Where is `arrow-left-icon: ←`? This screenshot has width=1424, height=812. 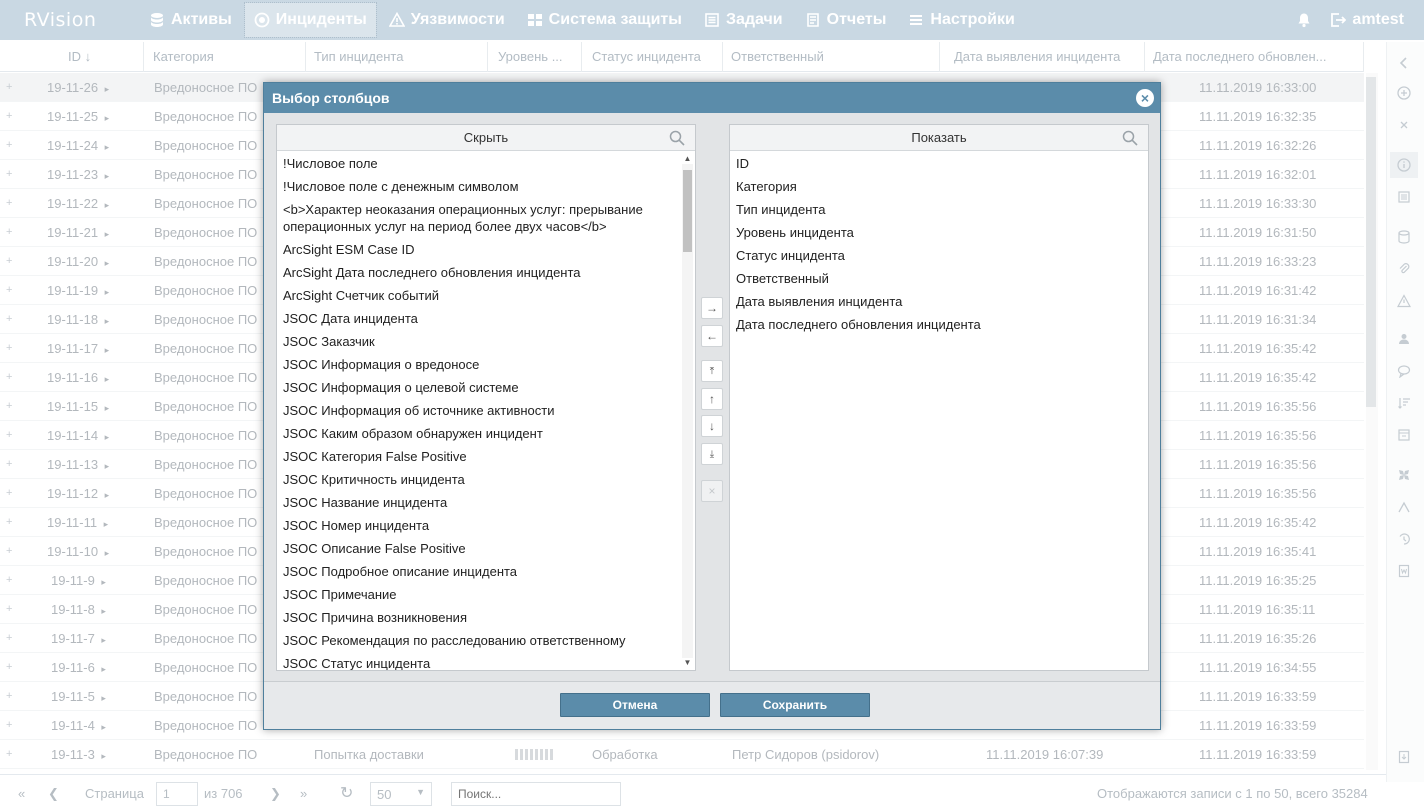 arrow-left-icon: ← is located at coordinates (712, 336).